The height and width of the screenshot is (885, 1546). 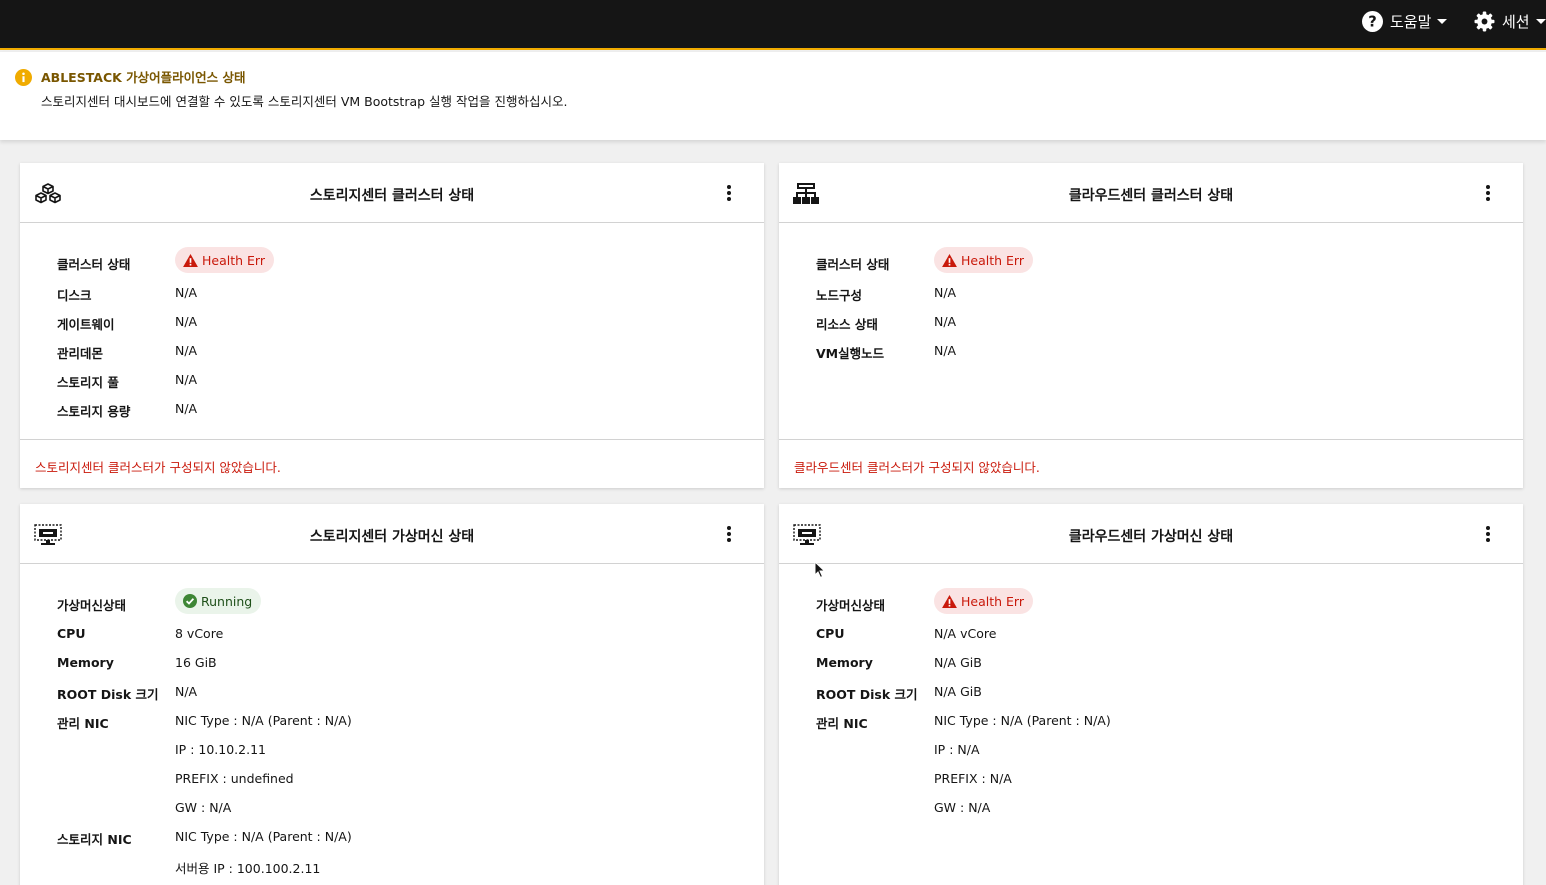 I want to click on status-value: IP : 10.10.2.11, so click(x=220, y=749).